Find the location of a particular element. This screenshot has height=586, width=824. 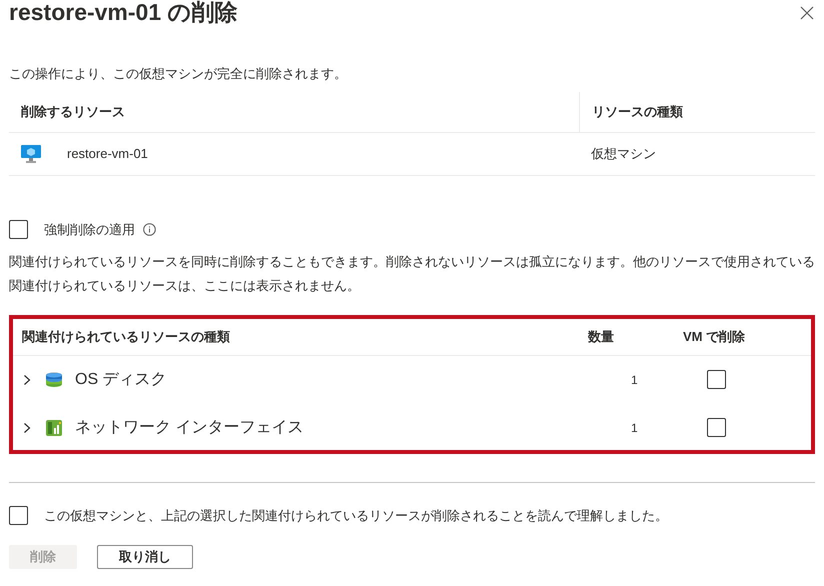

resource-type-name: ネットワーク インターフェイス is located at coordinates (189, 428).